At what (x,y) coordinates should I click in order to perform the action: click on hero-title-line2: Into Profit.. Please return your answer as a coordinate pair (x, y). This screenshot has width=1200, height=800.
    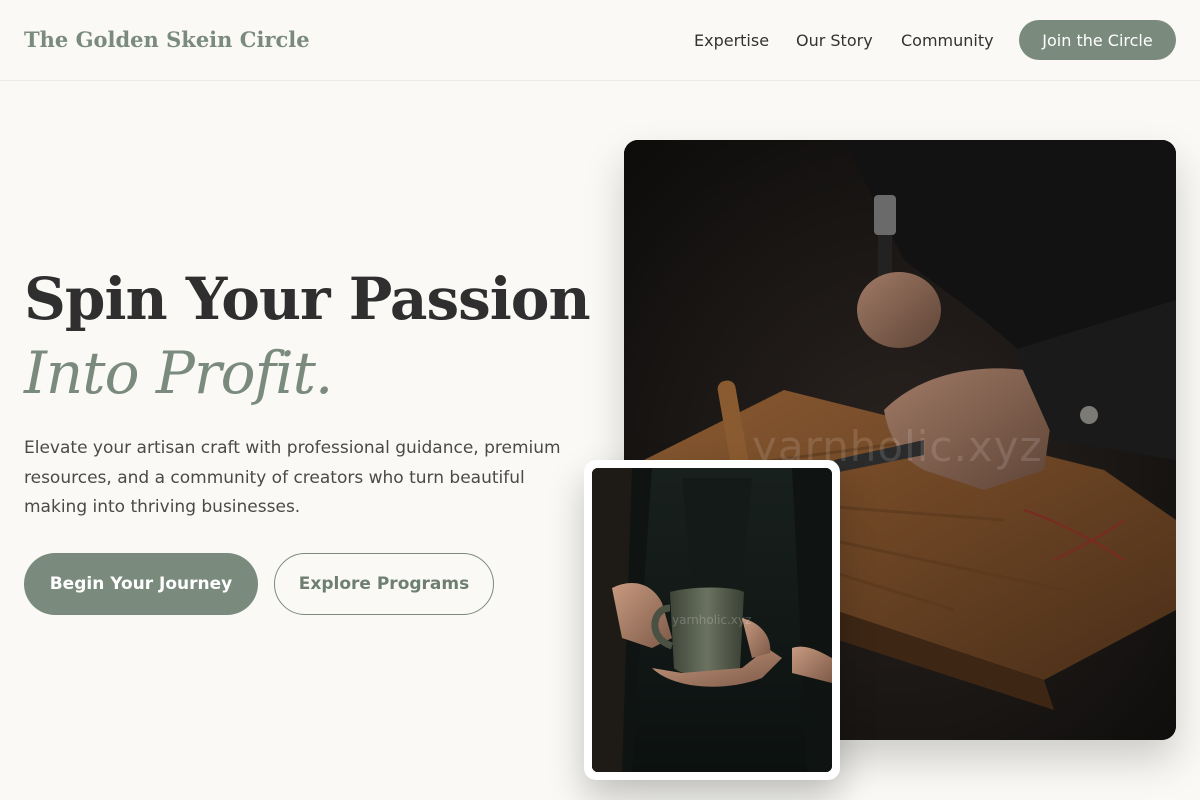
    Looking at the image, I should click on (178, 373).